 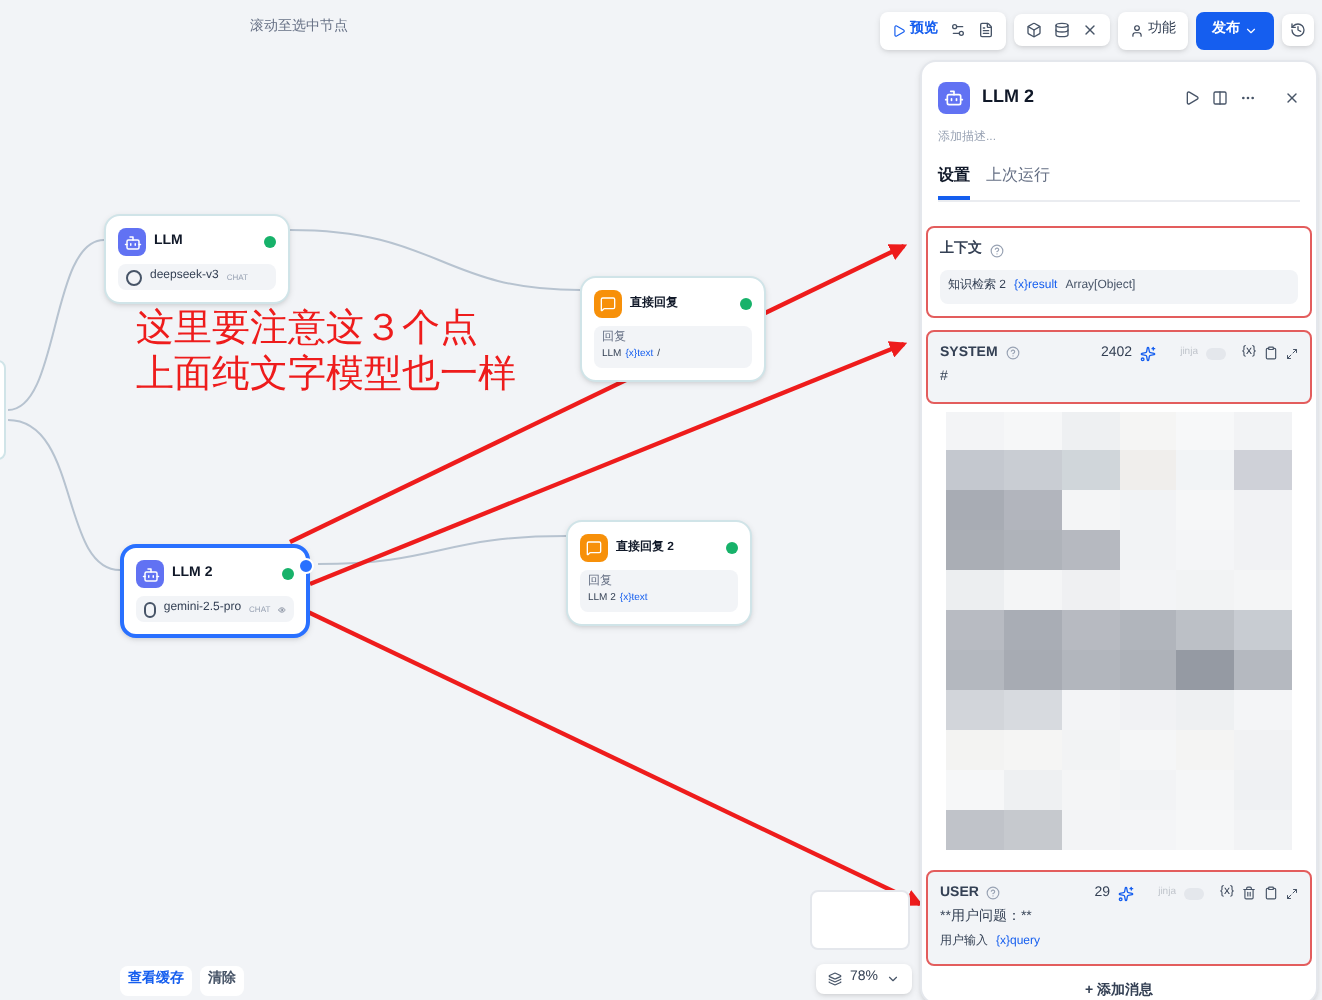 I want to click on minimap, so click(x=860, y=920).